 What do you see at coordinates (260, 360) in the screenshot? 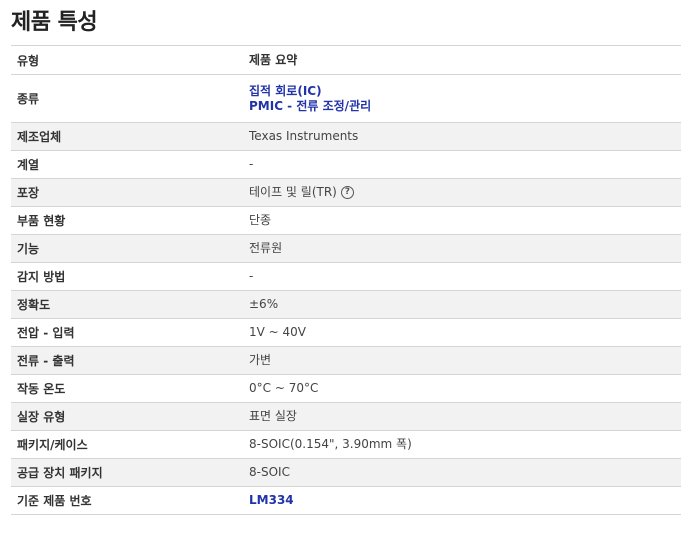
I see `current-output-value: 가변` at bounding box center [260, 360].